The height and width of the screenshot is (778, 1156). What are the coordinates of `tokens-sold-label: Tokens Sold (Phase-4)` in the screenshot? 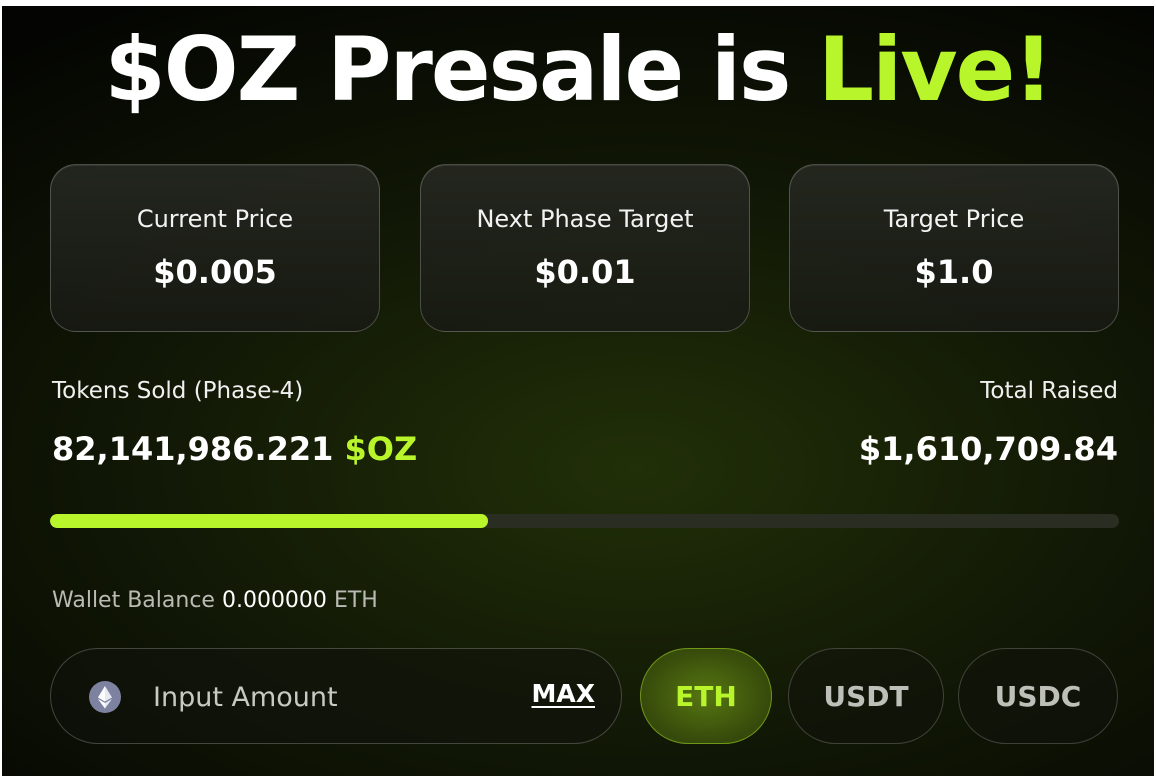 It's located at (178, 391).